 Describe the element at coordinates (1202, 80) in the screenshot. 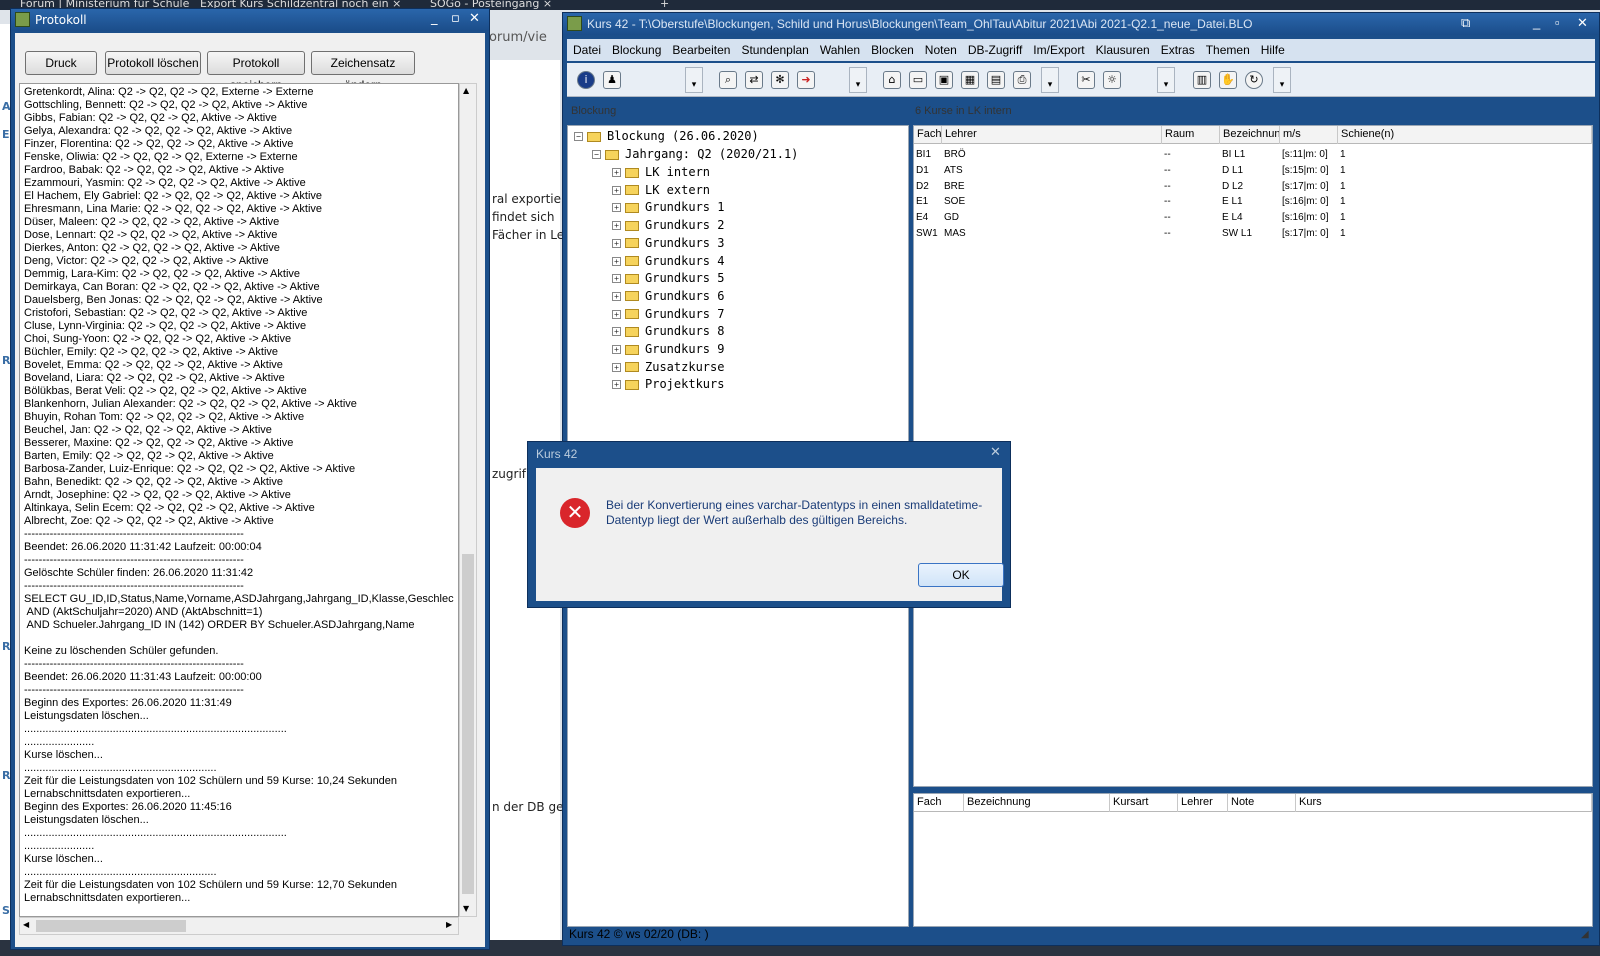

I see `calculator-icon: ▥` at that location.